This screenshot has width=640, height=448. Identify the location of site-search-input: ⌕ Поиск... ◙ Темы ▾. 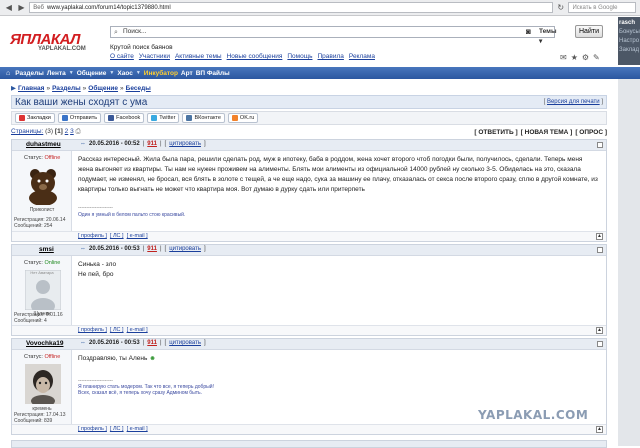
(333, 35).